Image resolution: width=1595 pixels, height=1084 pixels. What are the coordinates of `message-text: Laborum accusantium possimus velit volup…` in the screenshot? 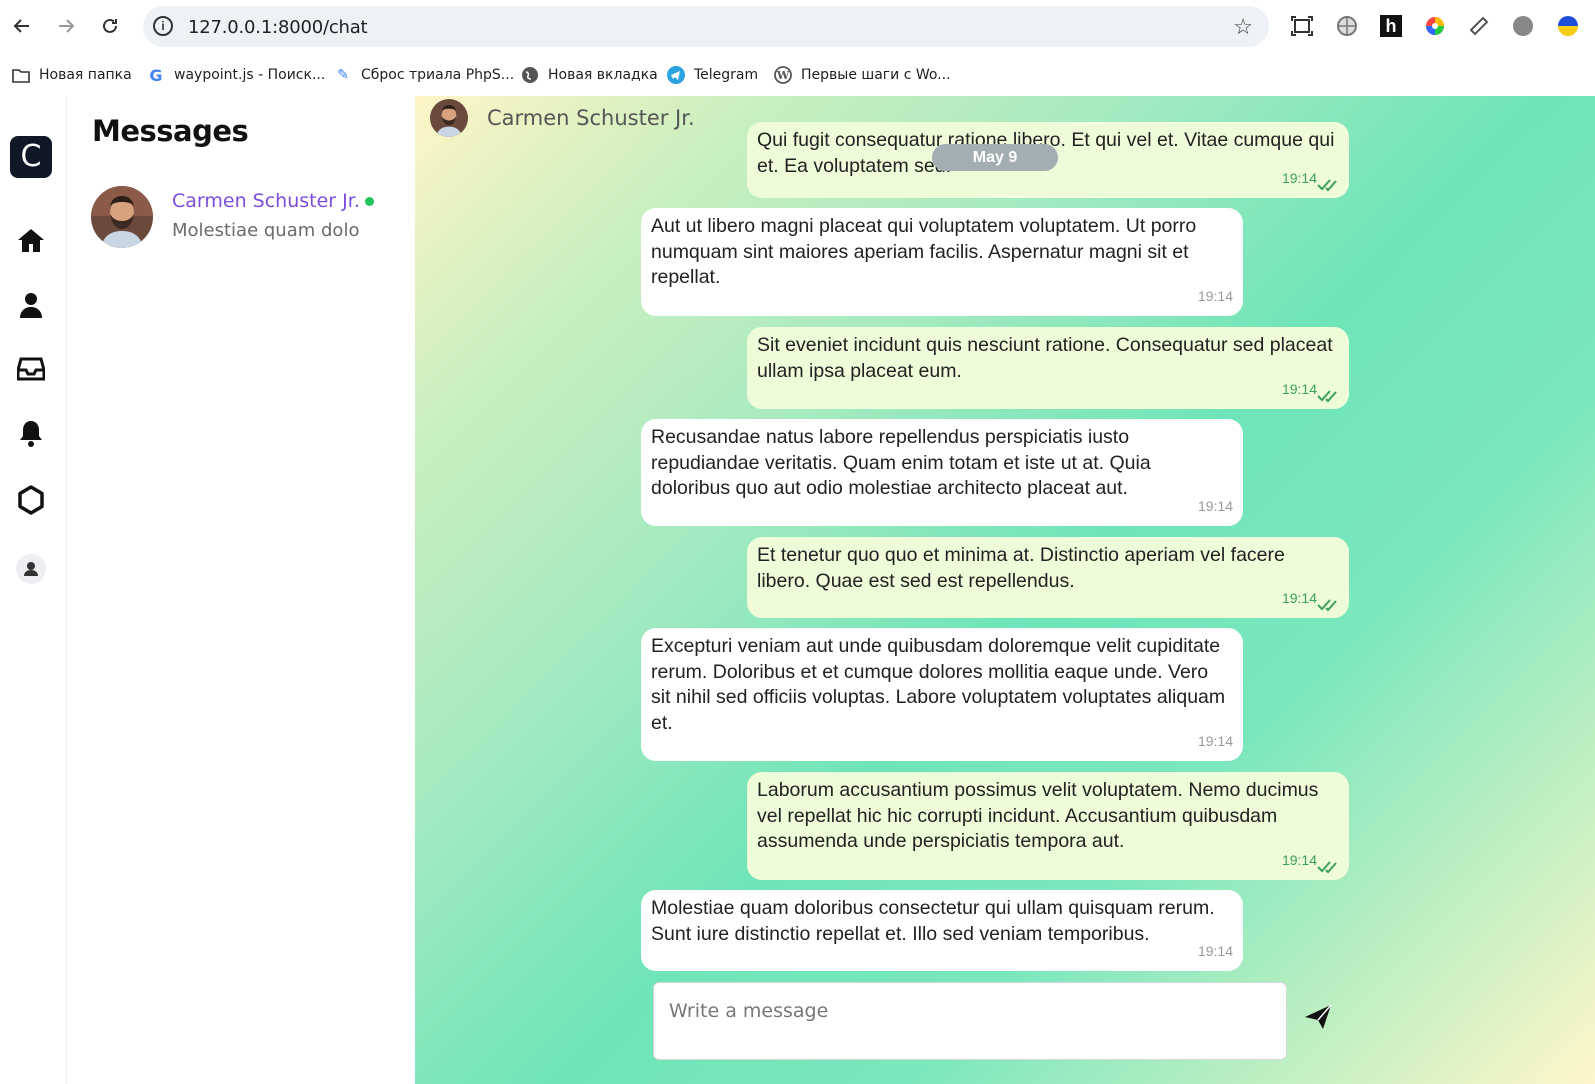 It's located at (1038, 816).